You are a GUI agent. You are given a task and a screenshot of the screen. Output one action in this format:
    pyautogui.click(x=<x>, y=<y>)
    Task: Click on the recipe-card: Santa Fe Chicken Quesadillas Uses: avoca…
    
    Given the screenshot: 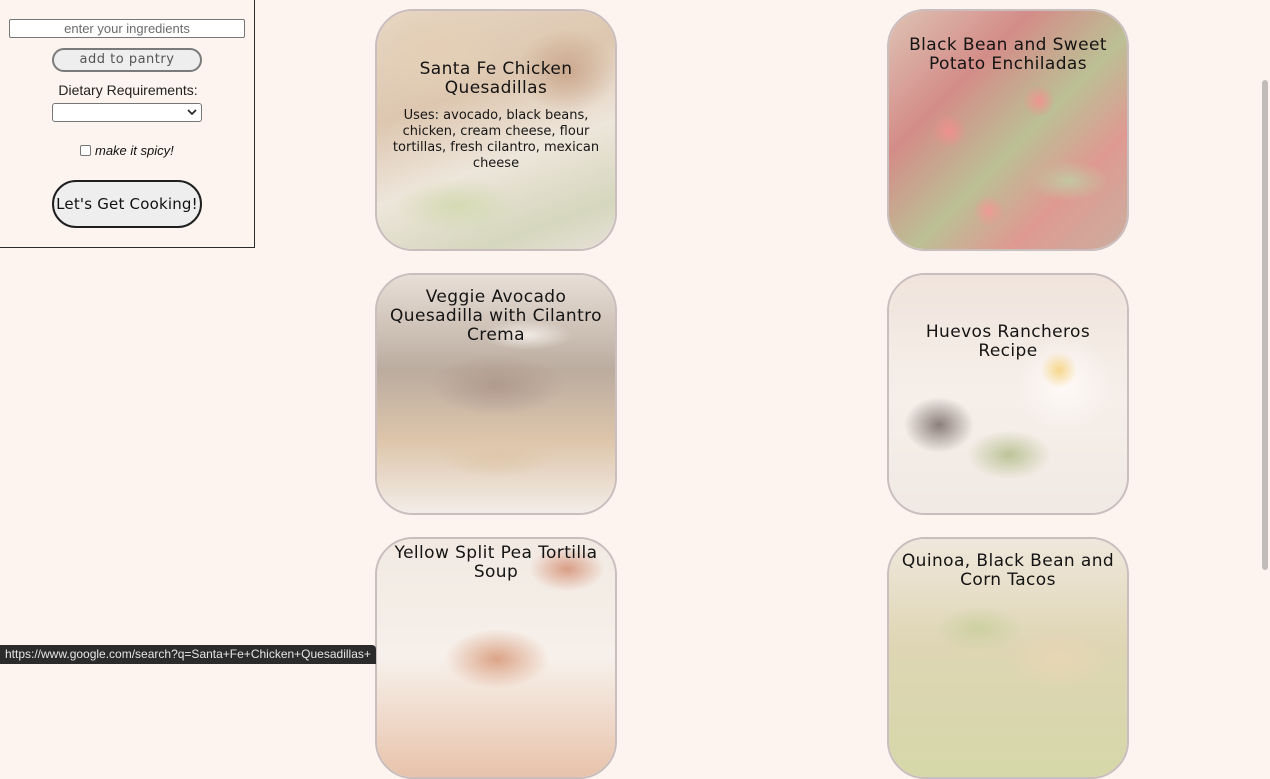 What is the action you would take?
    pyautogui.click(x=496, y=130)
    